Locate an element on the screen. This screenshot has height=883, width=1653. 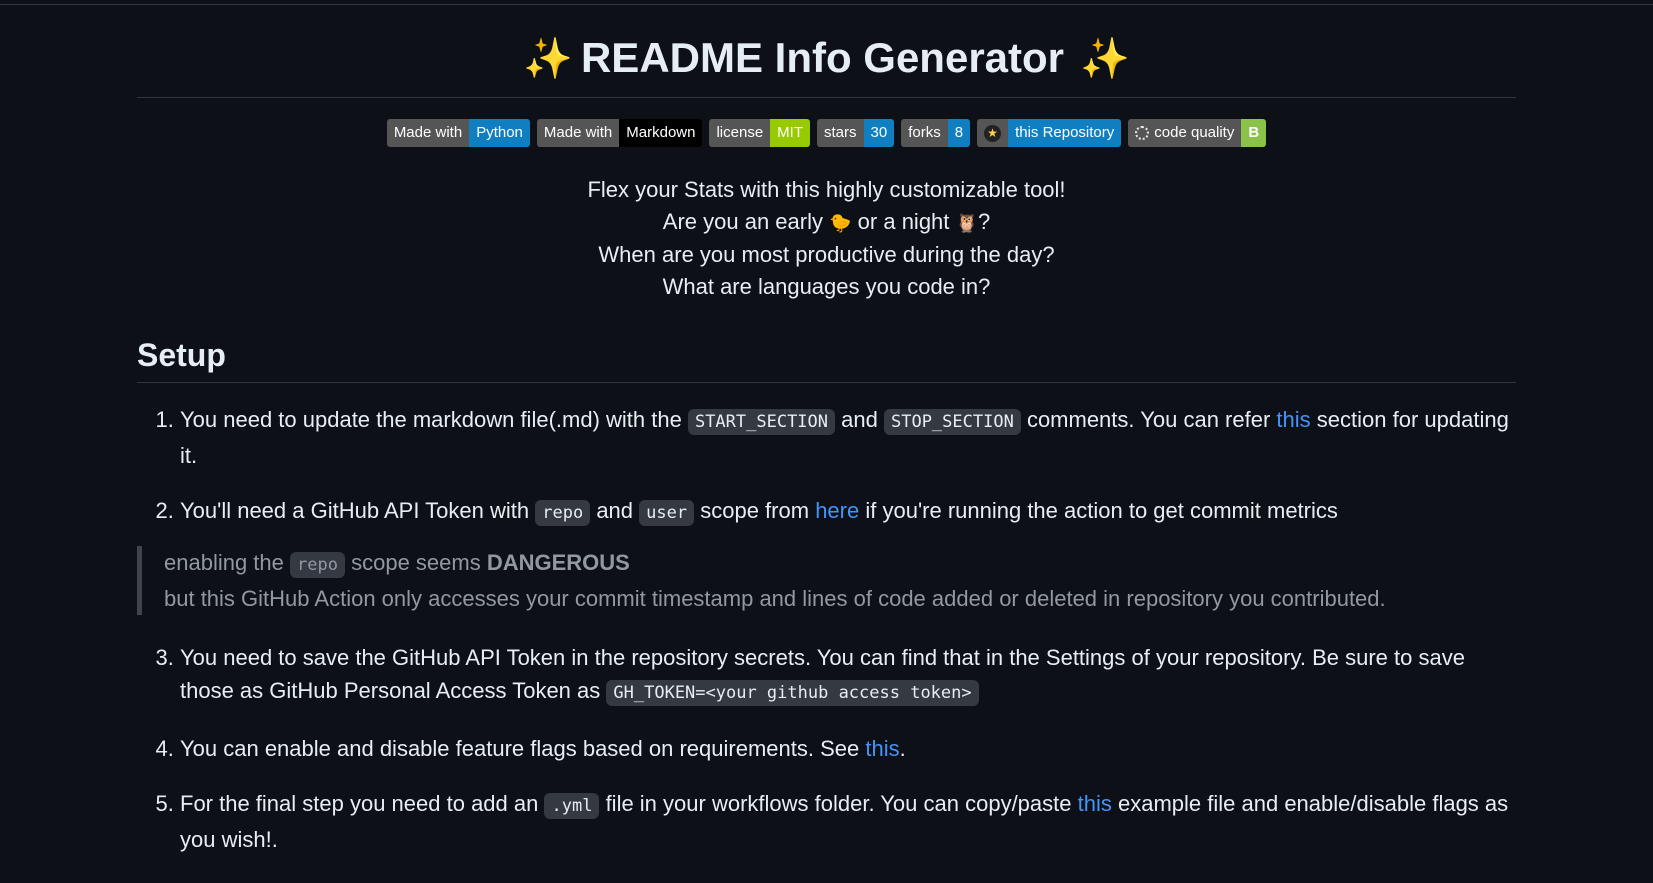
badge-label-text: code quality is located at coordinates (1194, 133).